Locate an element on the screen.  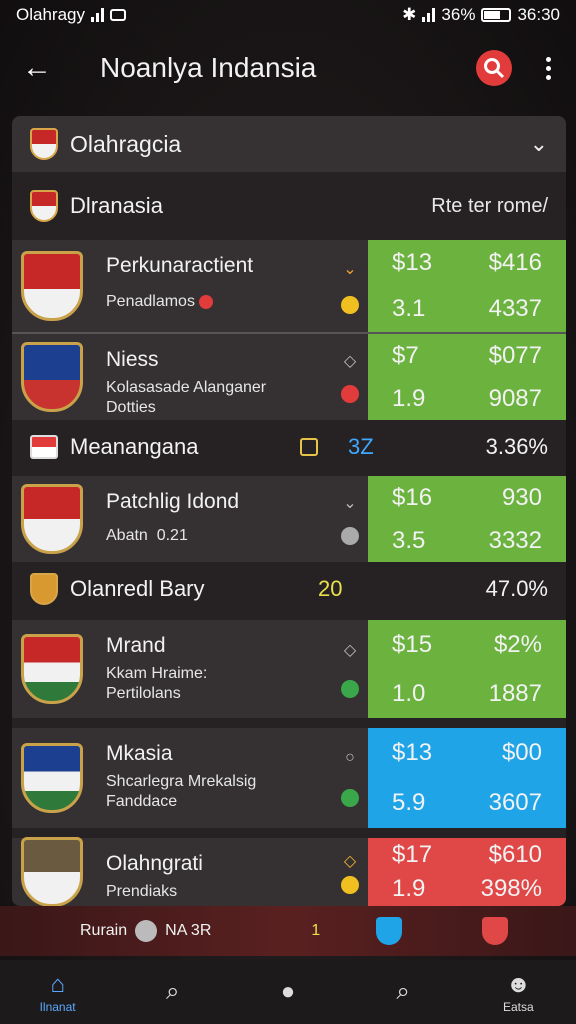
odds-value: $416 is located at coordinates (504, 263).